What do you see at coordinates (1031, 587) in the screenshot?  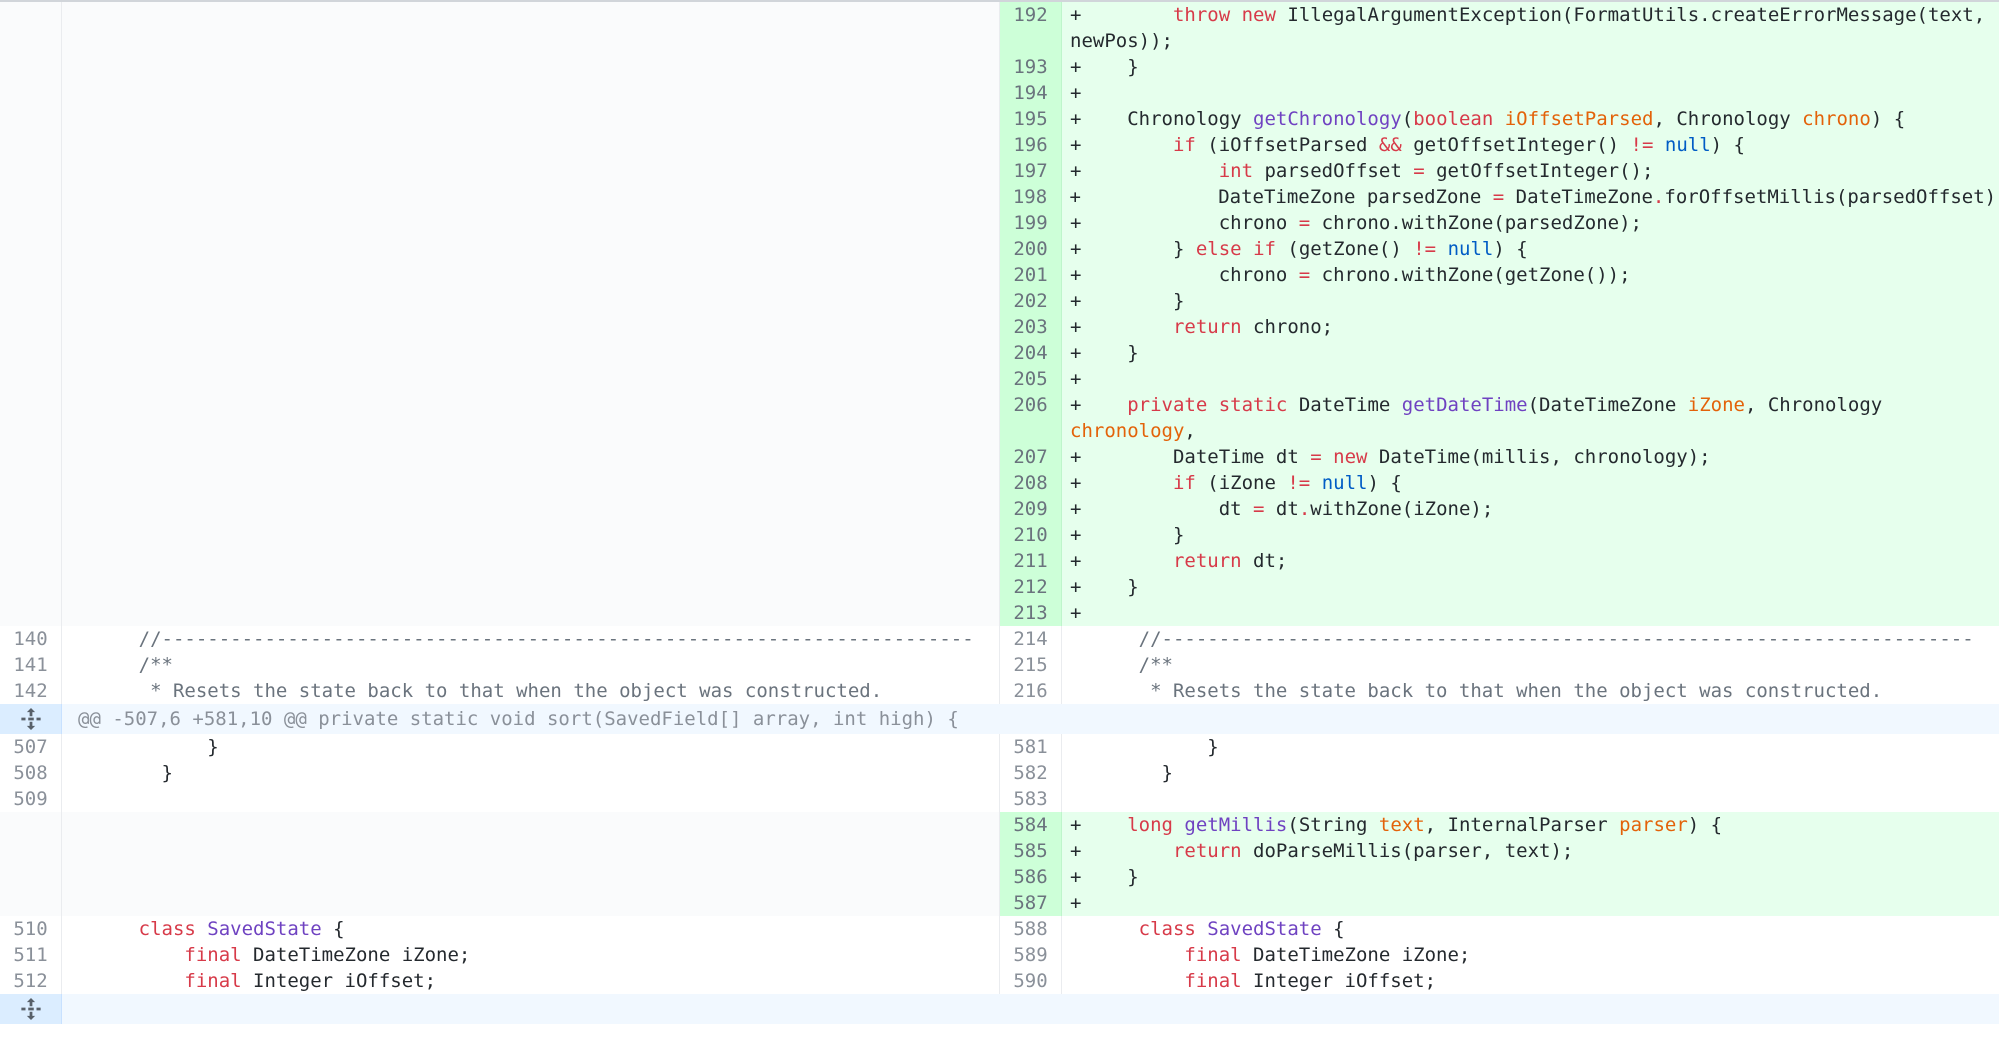 I see `right-line-number: 212` at bounding box center [1031, 587].